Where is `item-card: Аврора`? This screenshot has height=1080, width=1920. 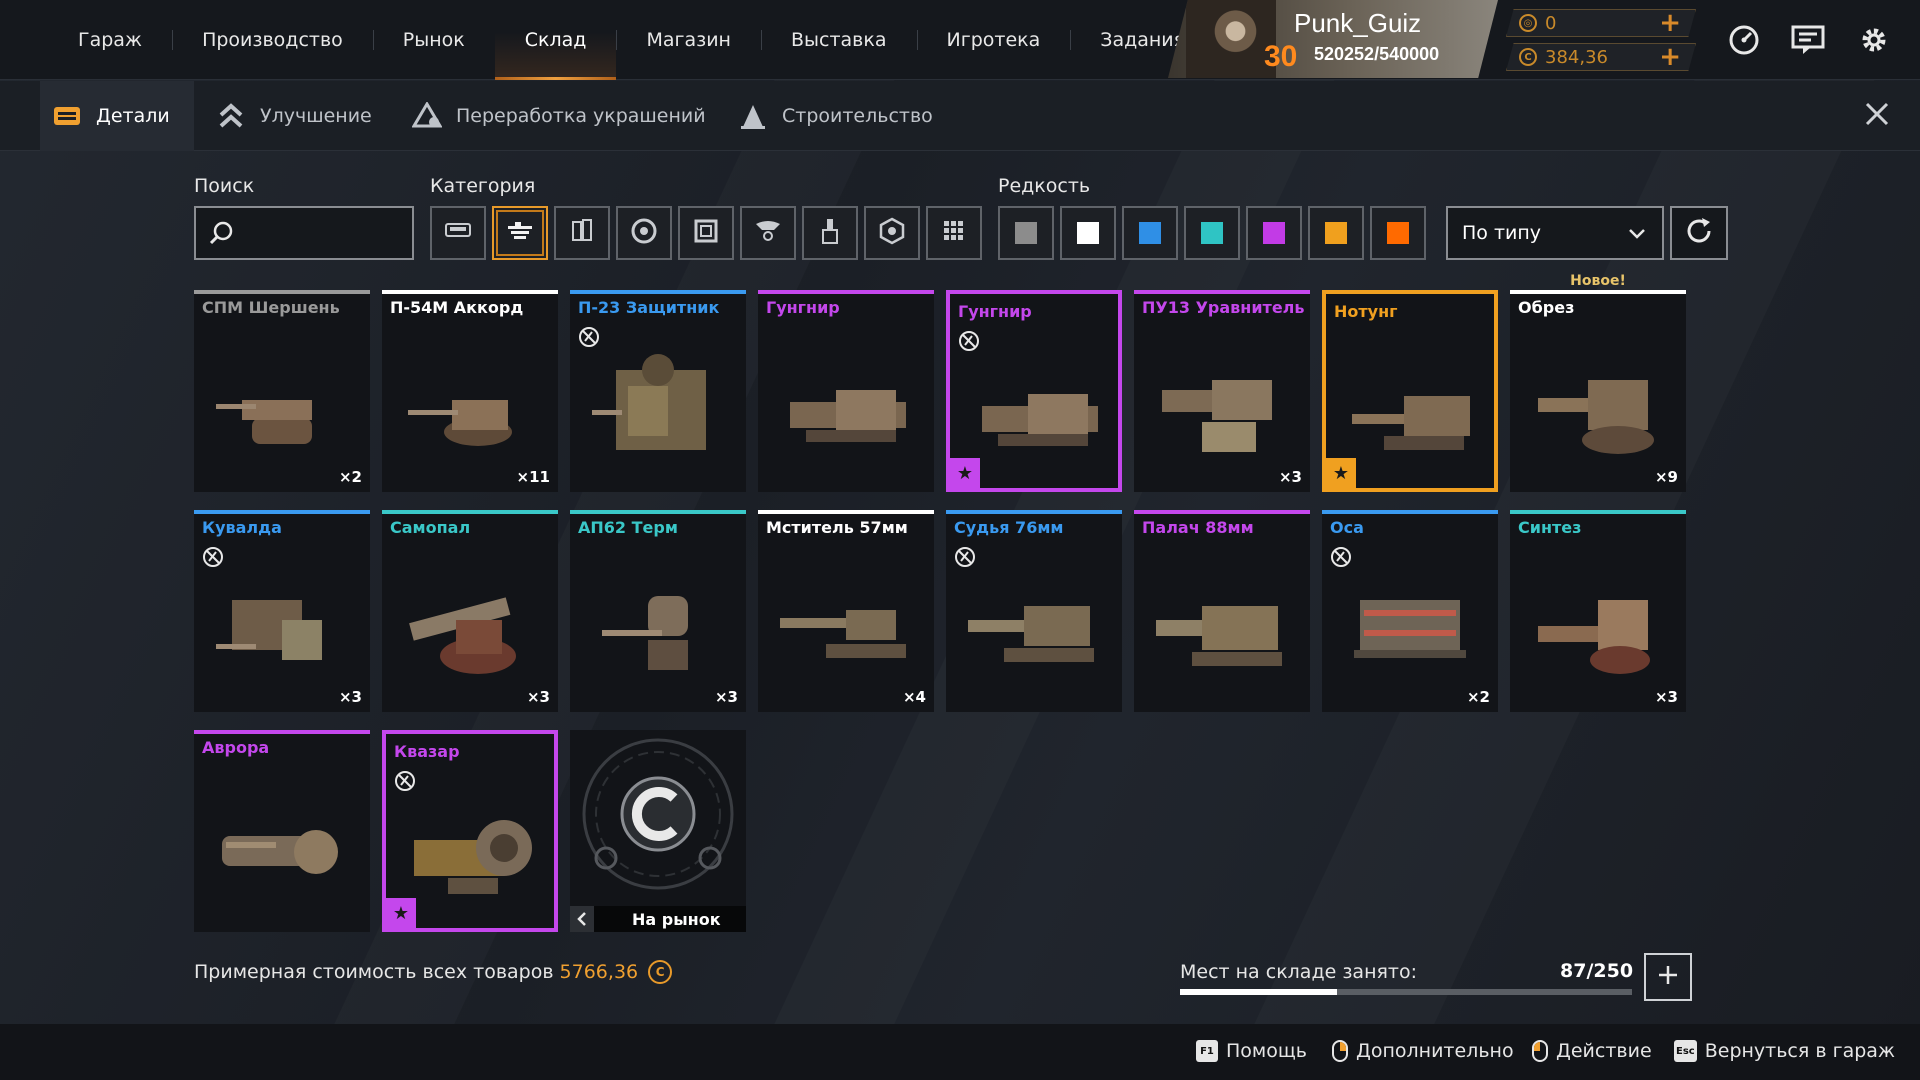
item-card: Аврора is located at coordinates (282, 831).